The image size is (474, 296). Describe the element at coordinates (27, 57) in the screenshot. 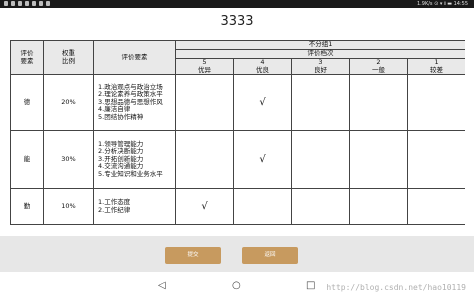

I see `header-eval-element: 评价 要素` at that location.